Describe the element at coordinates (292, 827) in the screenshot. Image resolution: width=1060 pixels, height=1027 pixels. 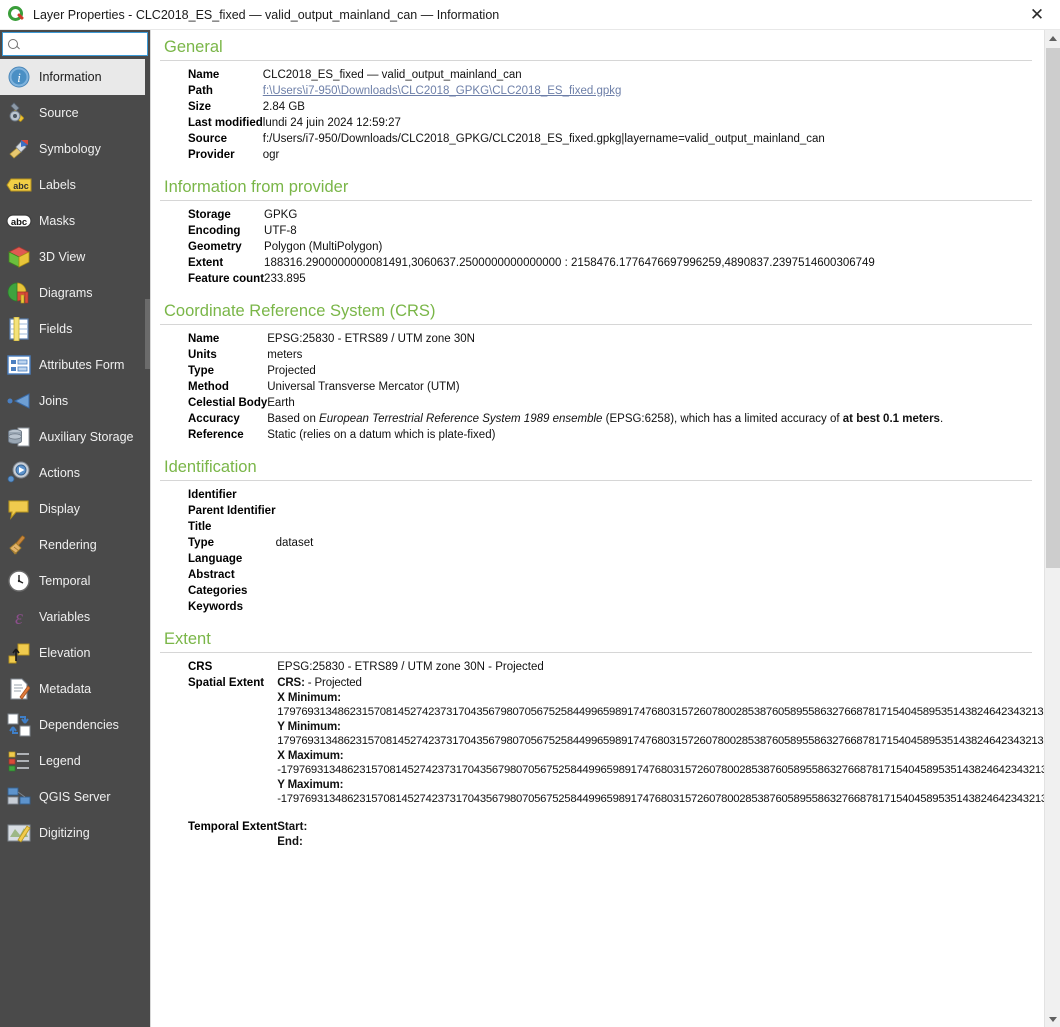
I see `temporal-start-label: Start:` at that location.